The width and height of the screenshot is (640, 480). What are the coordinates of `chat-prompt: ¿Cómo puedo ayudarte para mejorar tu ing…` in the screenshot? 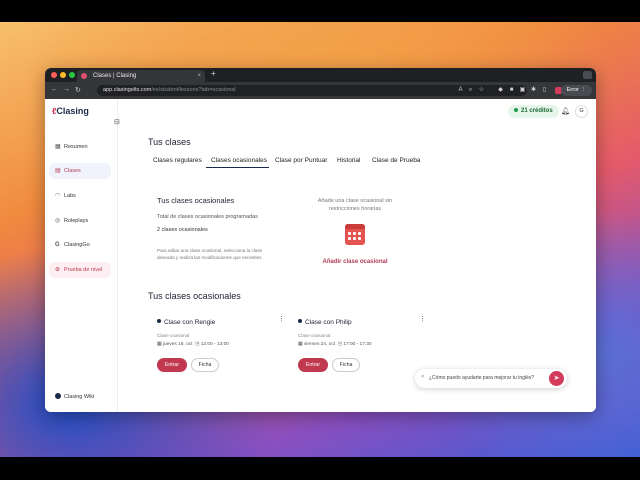 It's located at (481, 378).